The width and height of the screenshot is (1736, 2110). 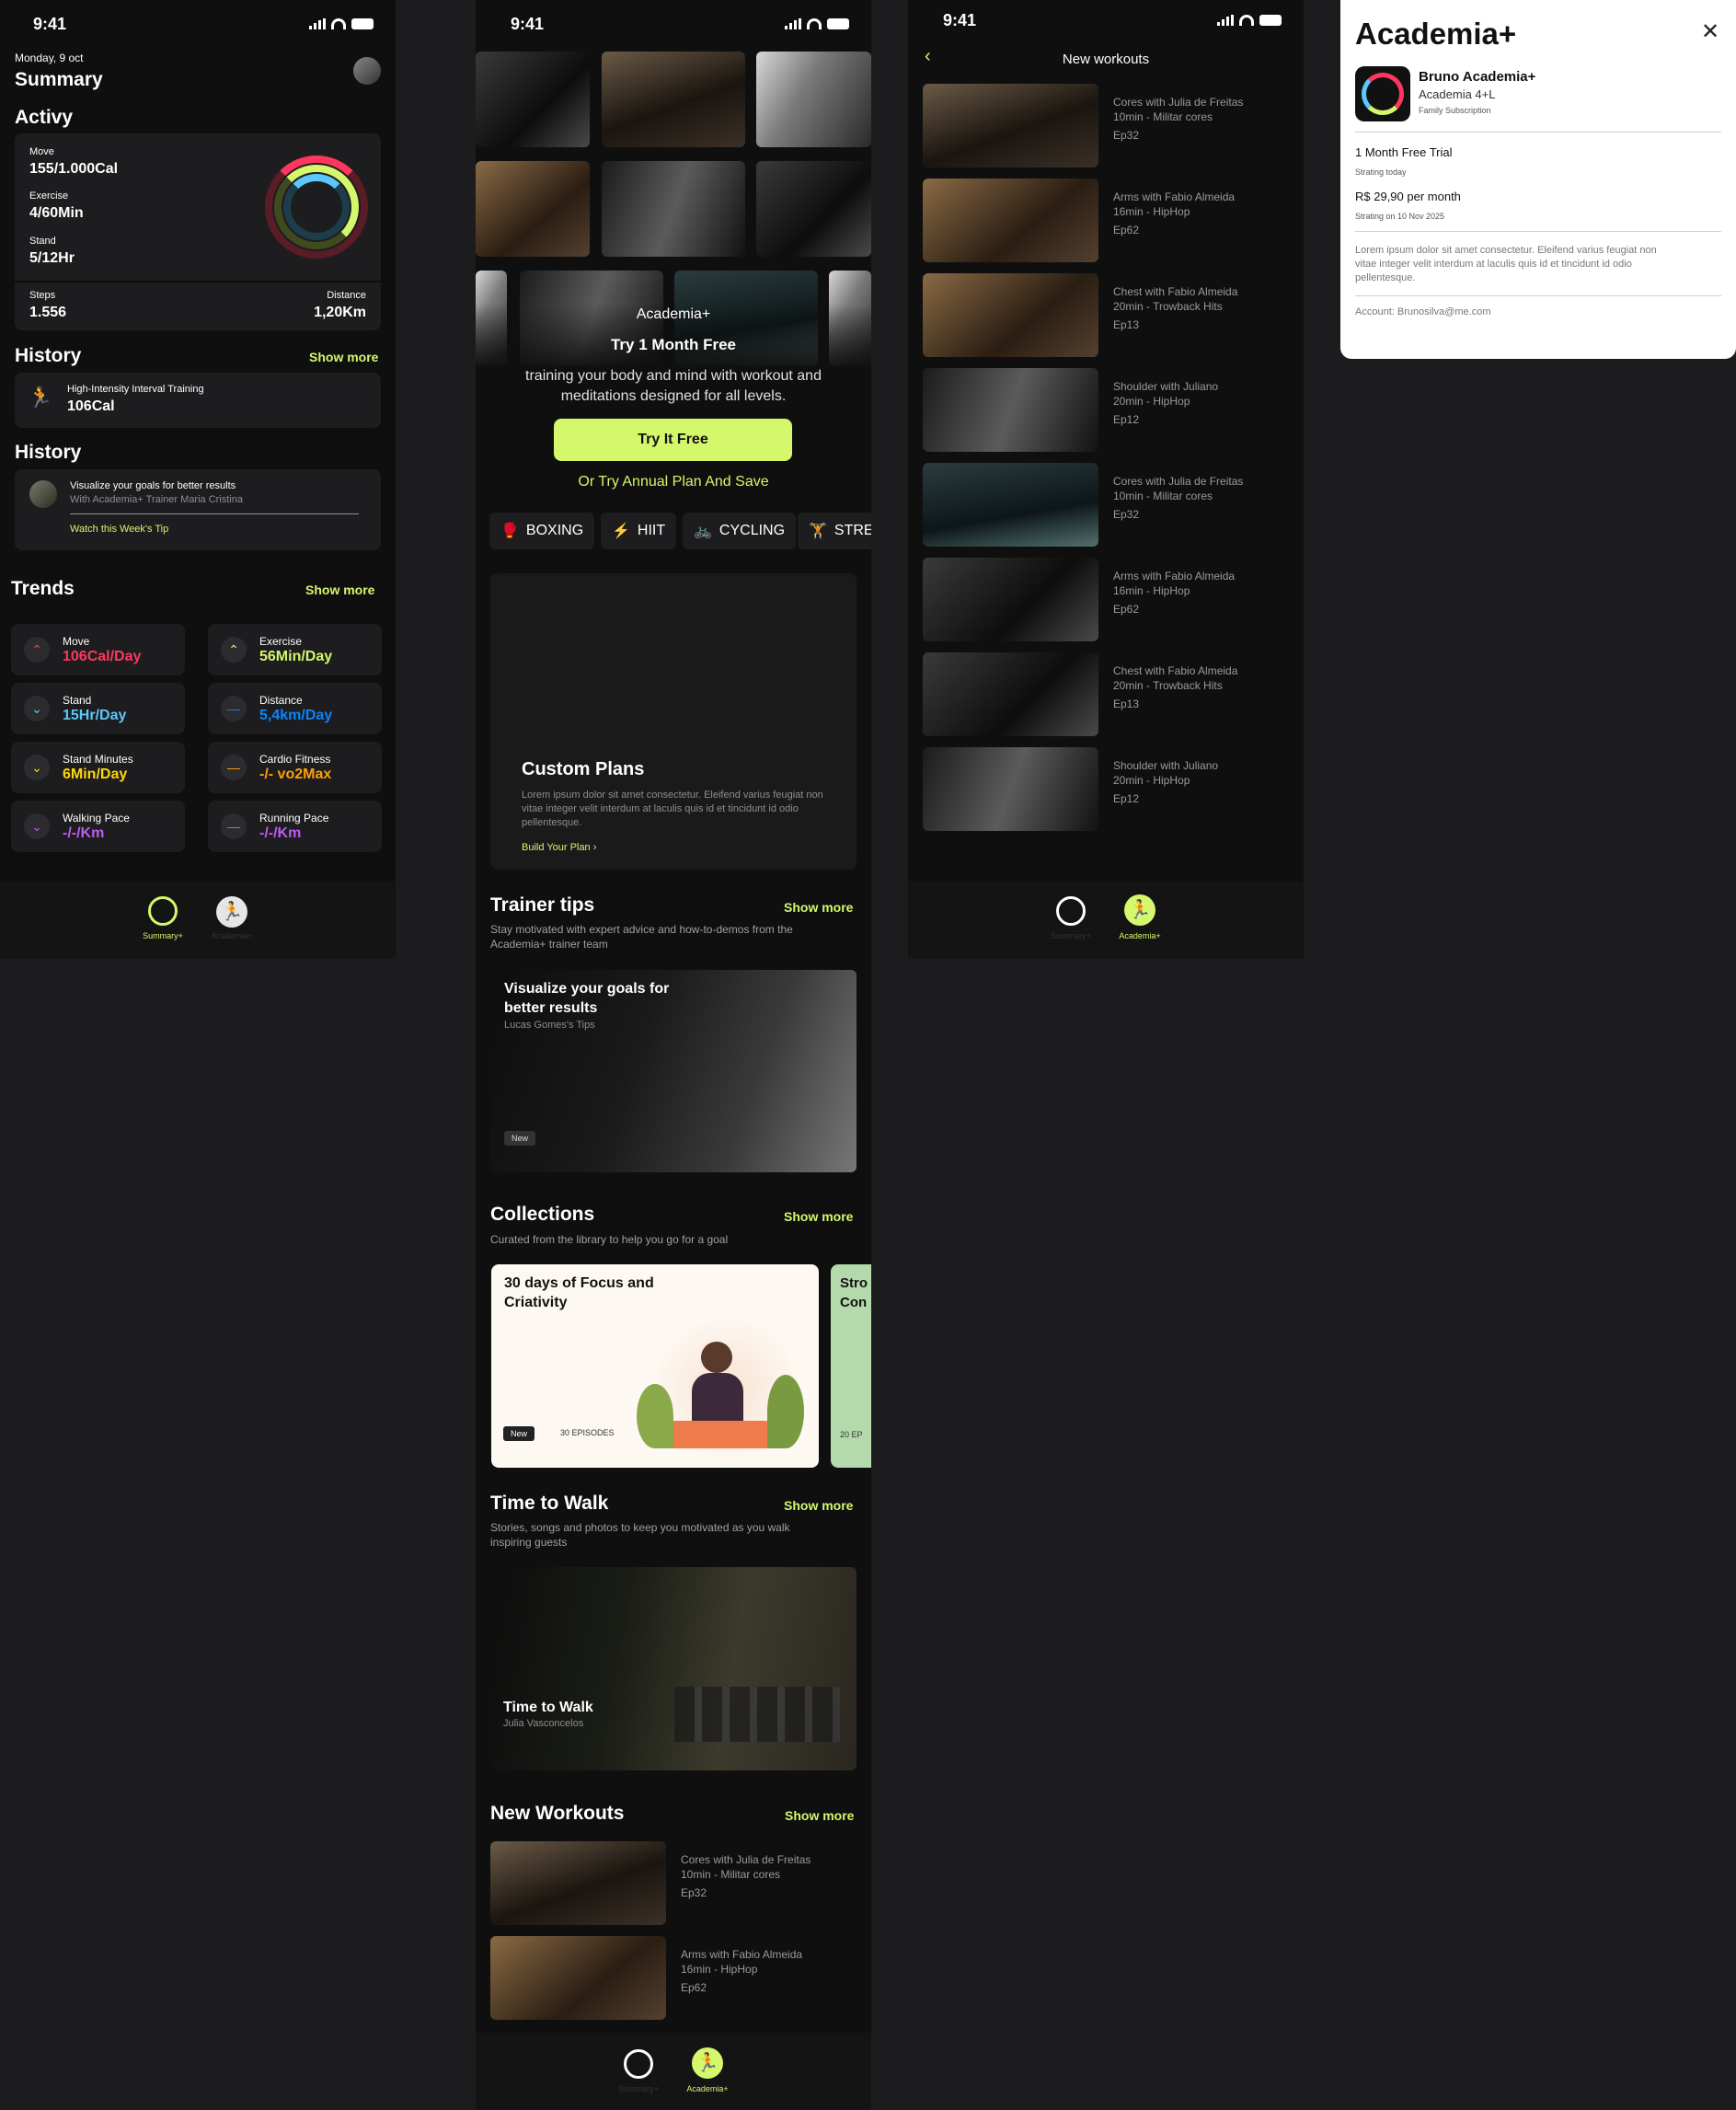 What do you see at coordinates (673, 482) in the screenshot?
I see `annual-plan-link: Or Try Annual Plan And Save` at bounding box center [673, 482].